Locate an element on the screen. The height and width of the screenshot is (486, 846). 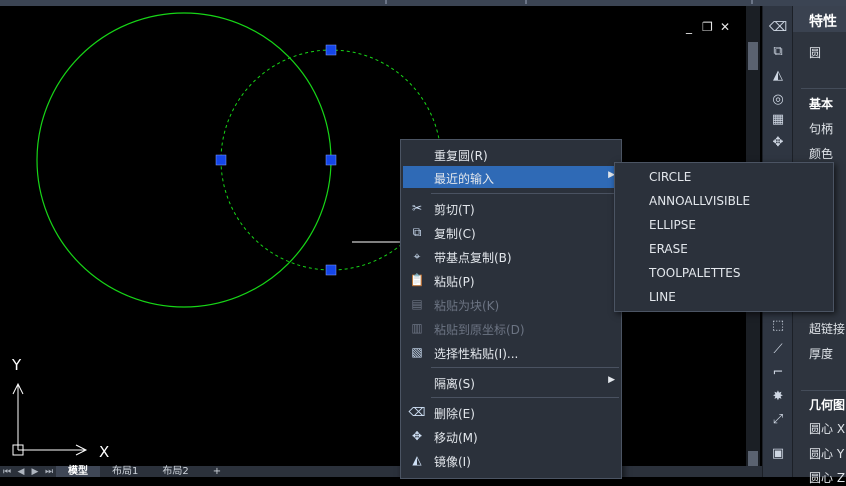
recent-item-annoallvisible: ANNOALLVISIBLE is located at coordinates (699, 201).